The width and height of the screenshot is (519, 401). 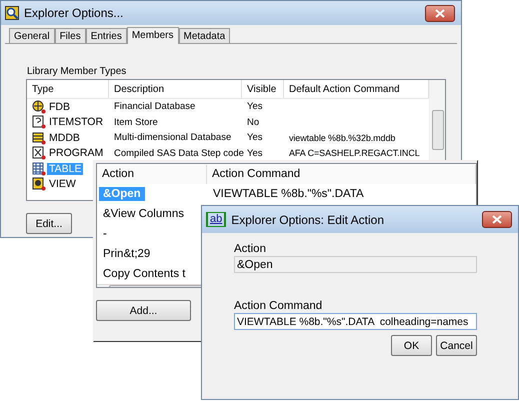 What do you see at coordinates (342, 137) in the screenshot?
I see `table-cell-text: viewtable %8b.%32b.mddb` at bounding box center [342, 137].